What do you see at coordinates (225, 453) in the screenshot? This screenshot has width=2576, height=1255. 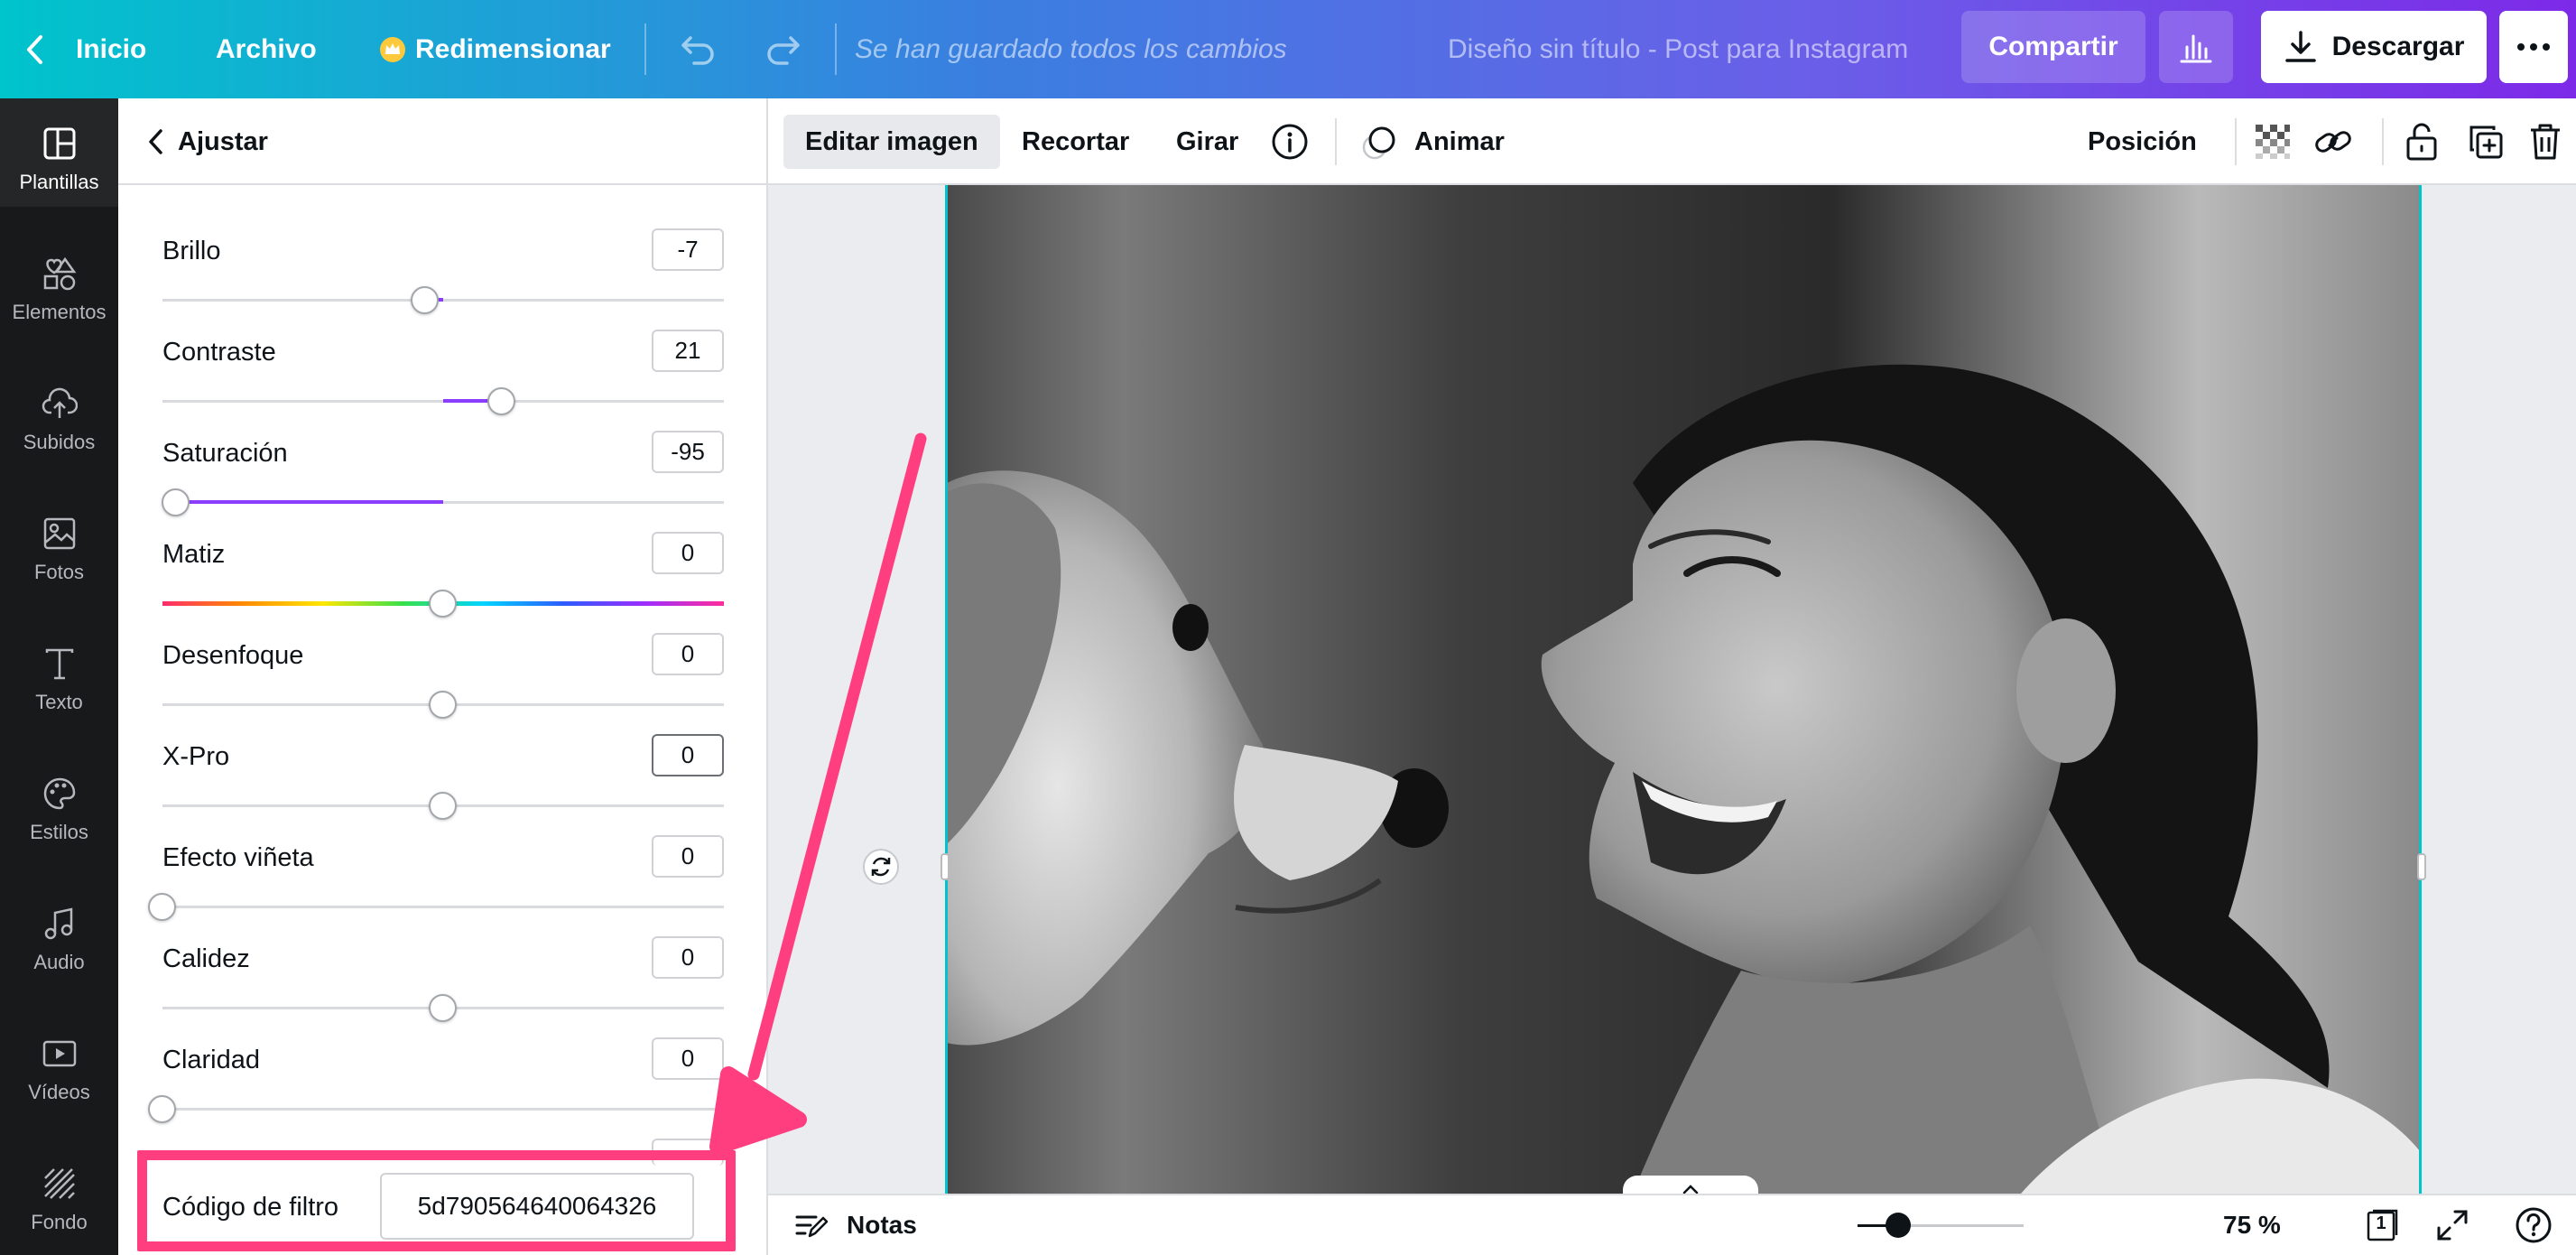 I see `adjust-label-saturation: Saturación` at bounding box center [225, 453].